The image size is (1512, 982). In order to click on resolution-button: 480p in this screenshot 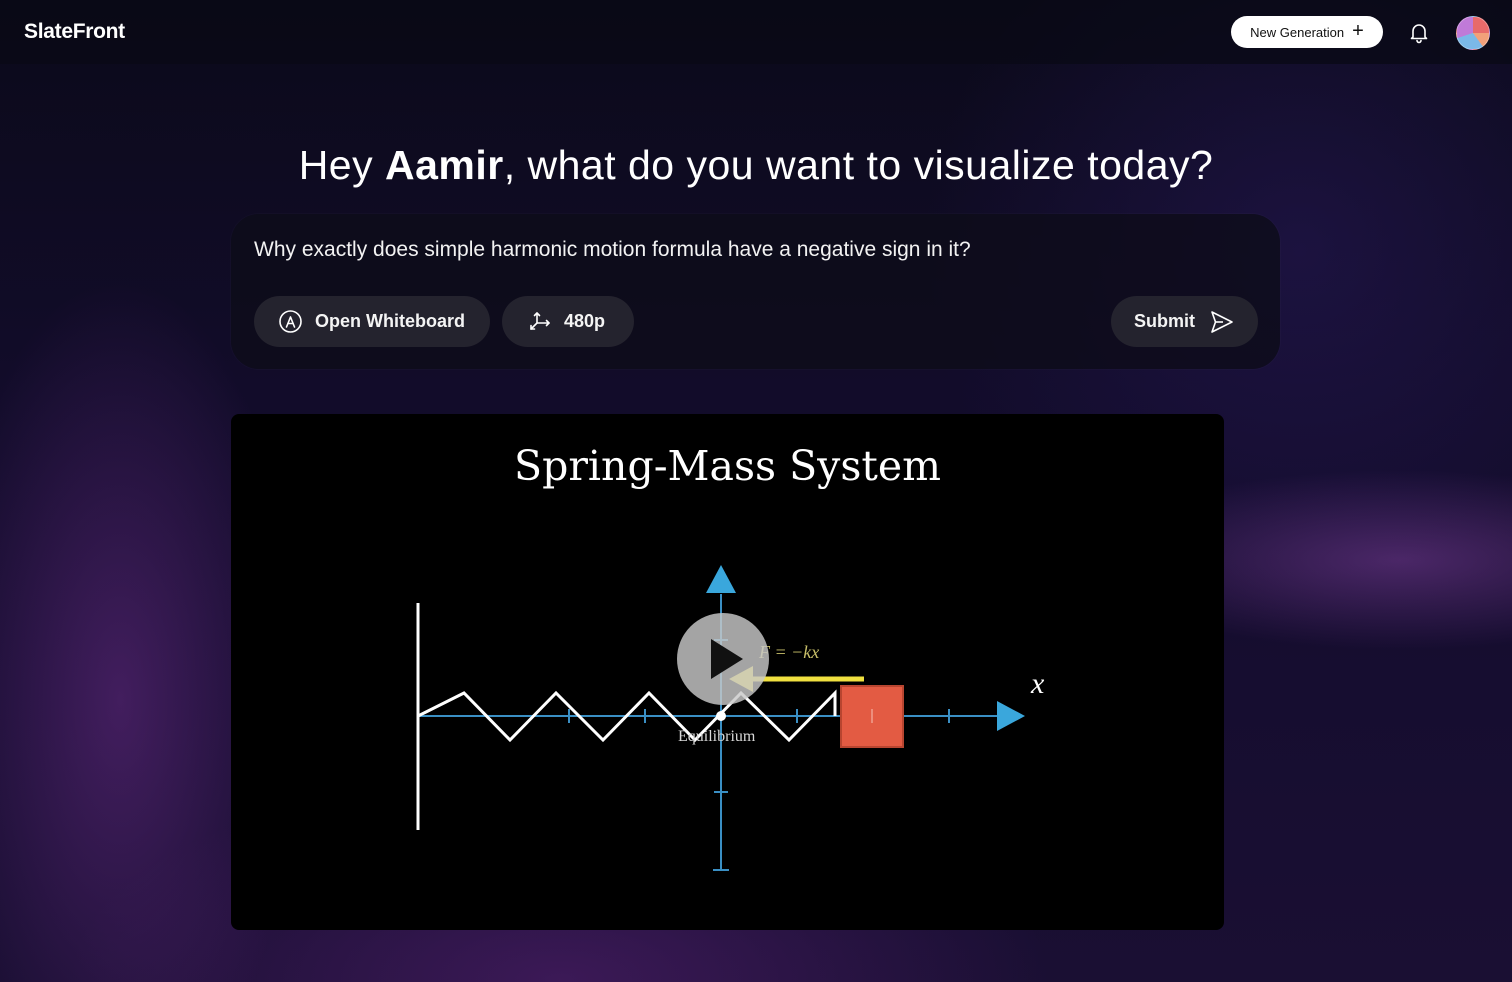, I will do `click(568, 321)`.